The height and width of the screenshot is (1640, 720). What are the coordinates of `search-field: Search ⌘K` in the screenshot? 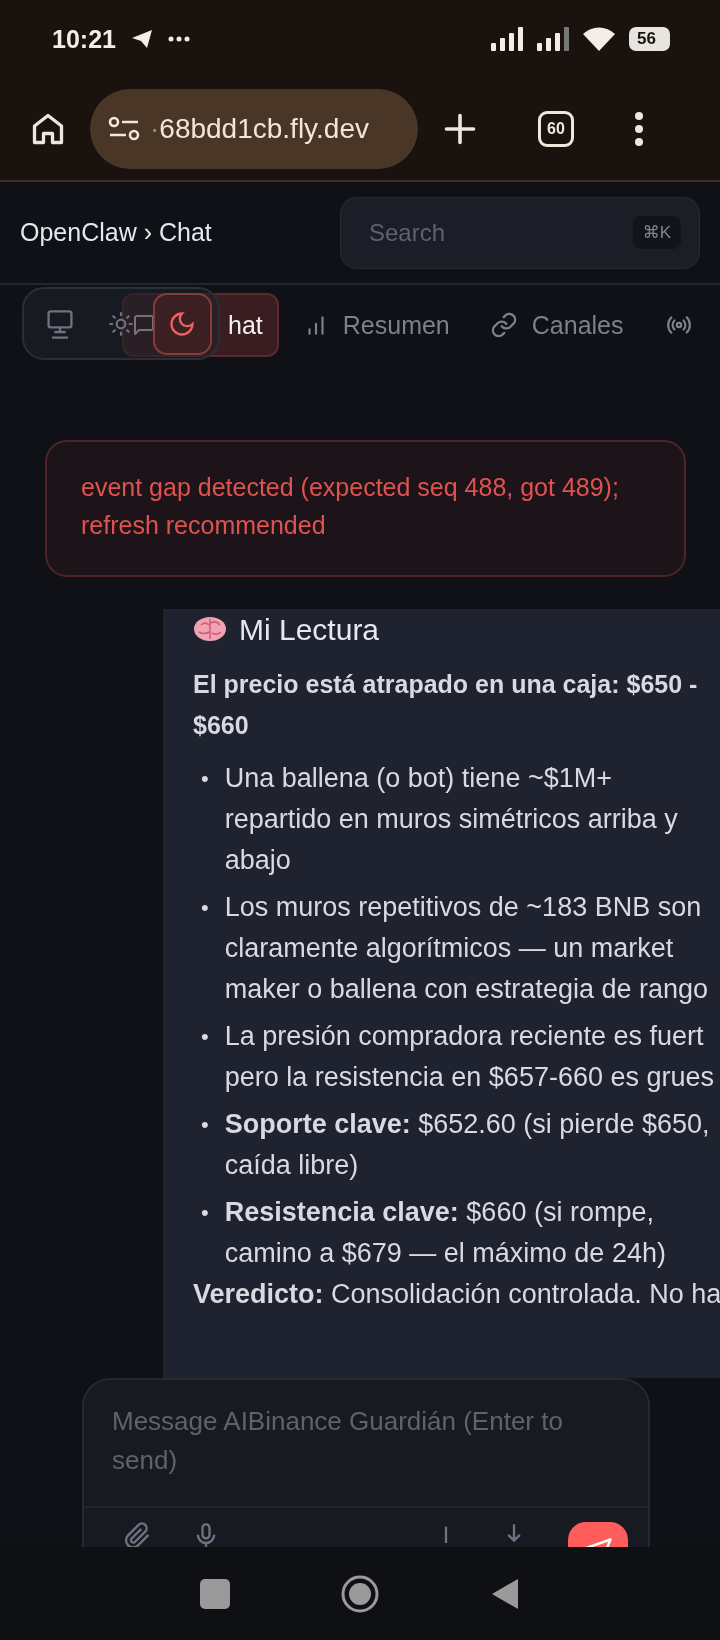 It's located at (520, 232).